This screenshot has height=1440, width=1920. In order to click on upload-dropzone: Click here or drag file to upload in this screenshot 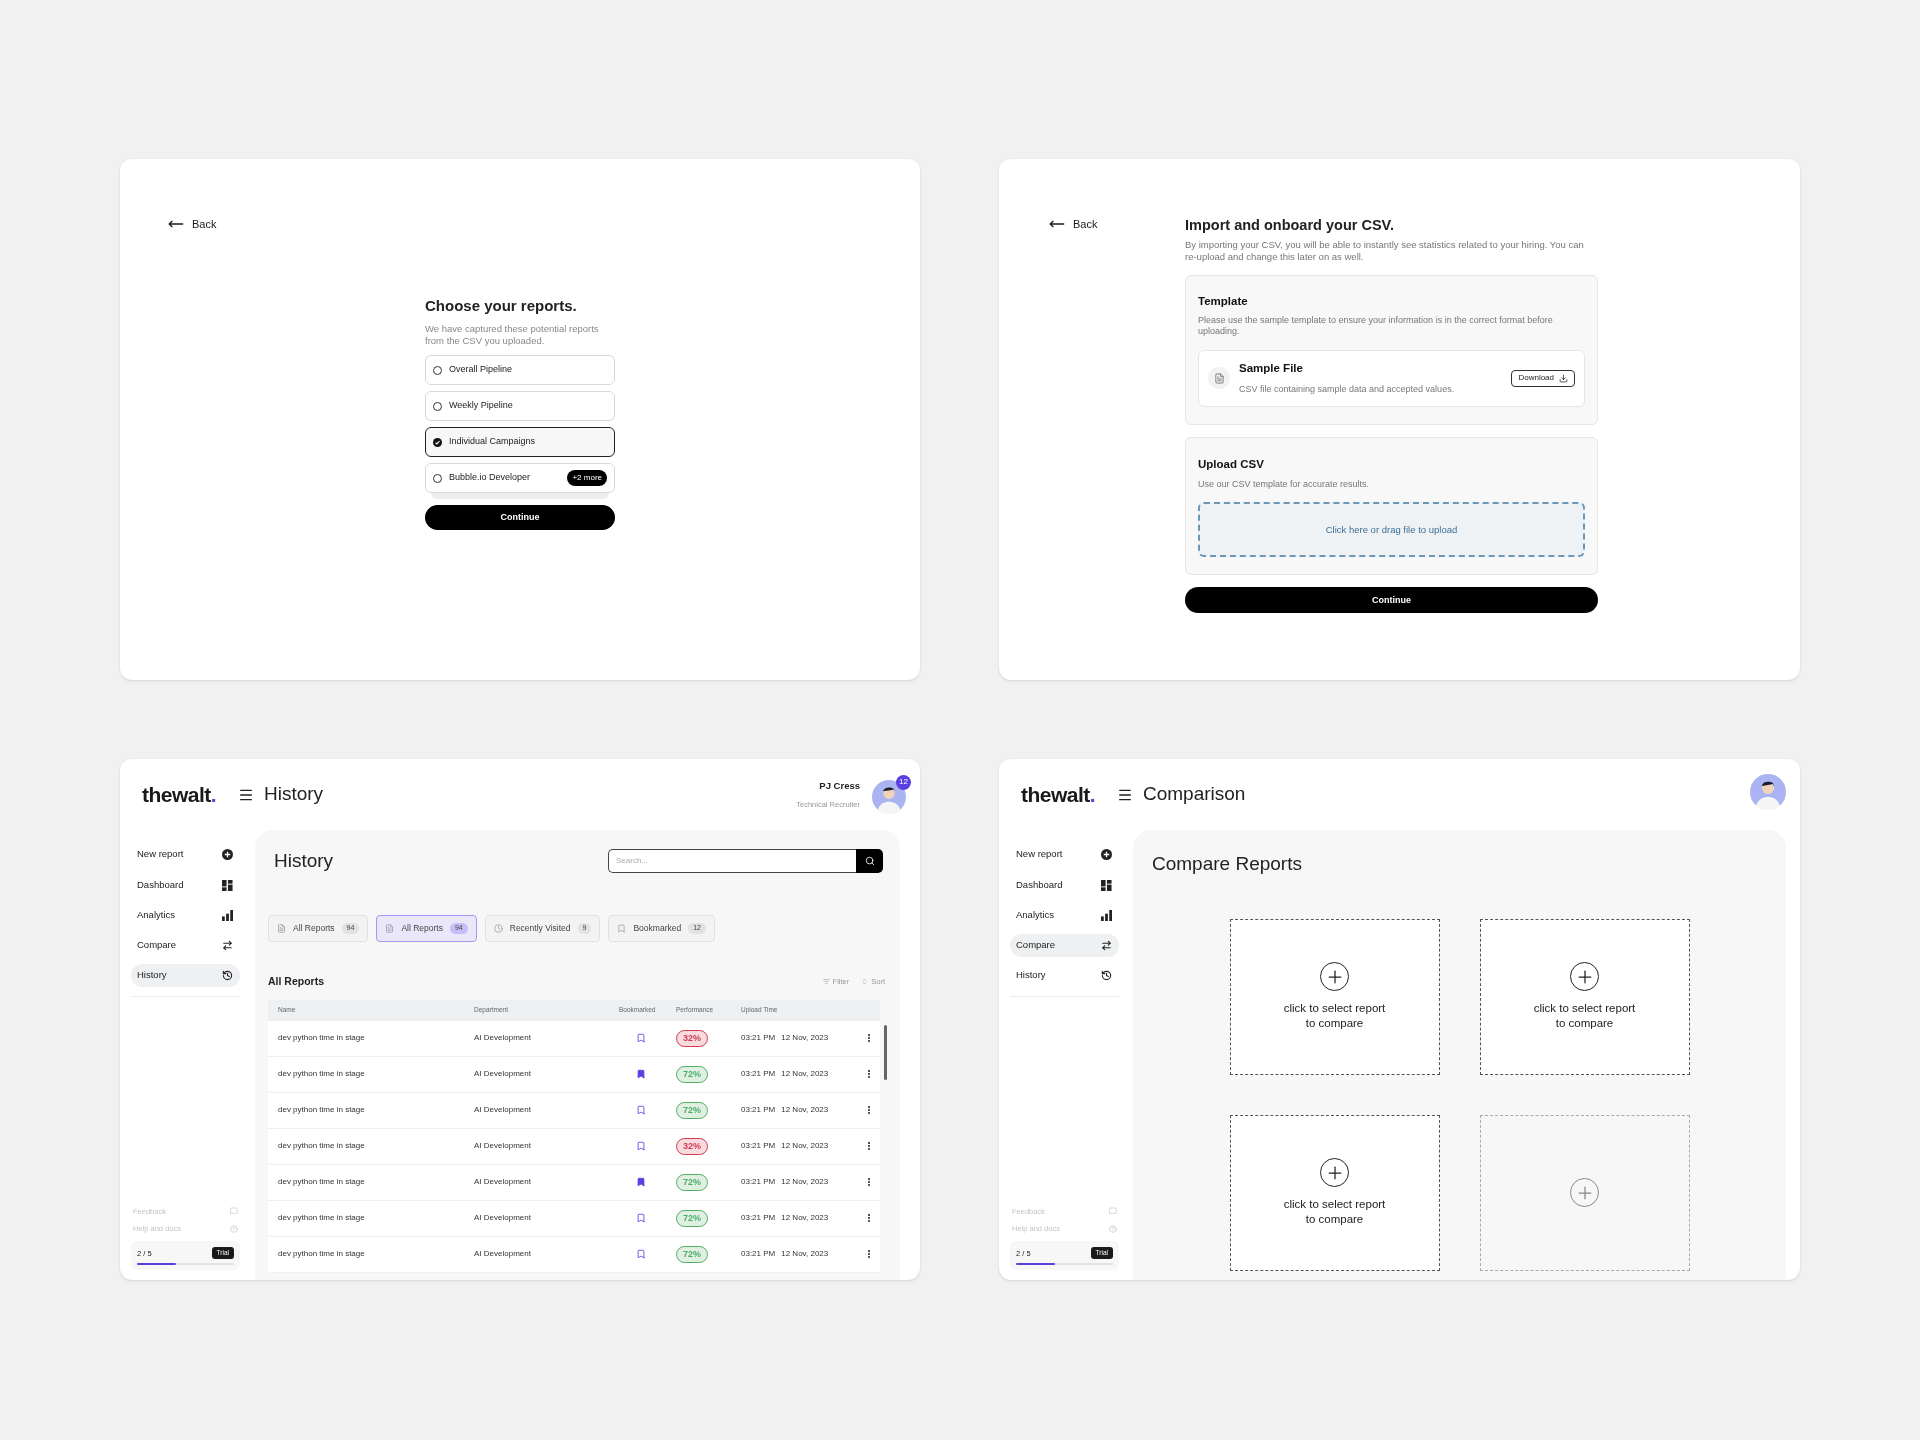, I will do `click(1391, 530)`.